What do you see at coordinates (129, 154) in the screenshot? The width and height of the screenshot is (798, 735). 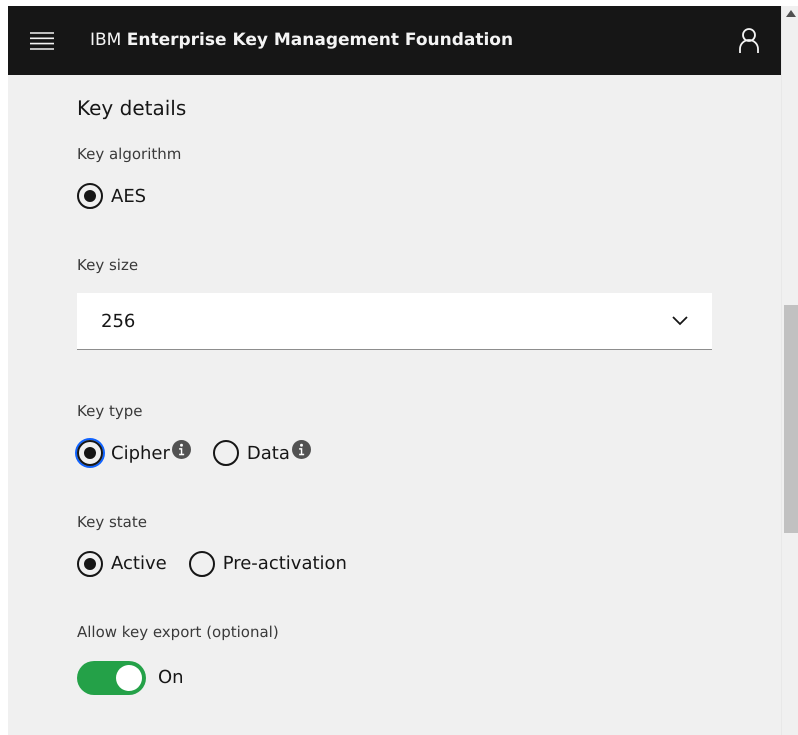 I see `field-label: Key algorithm` at bounding box center [129, 154].